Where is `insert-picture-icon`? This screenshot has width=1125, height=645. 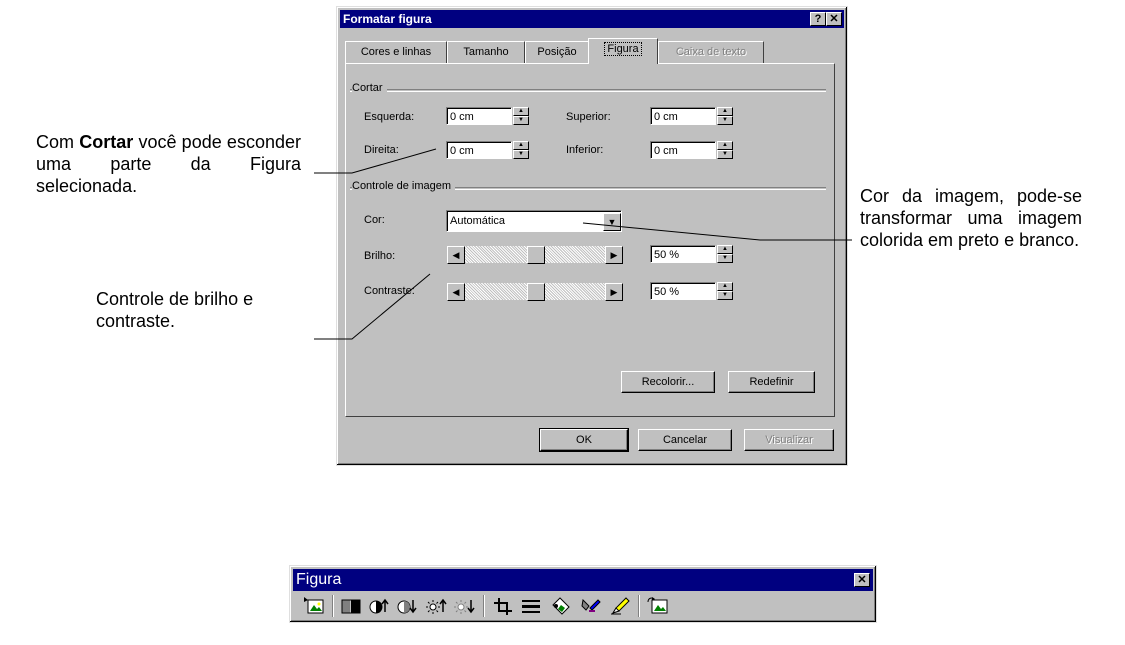 insert-picture-icon is located at coordinates (314, 606).